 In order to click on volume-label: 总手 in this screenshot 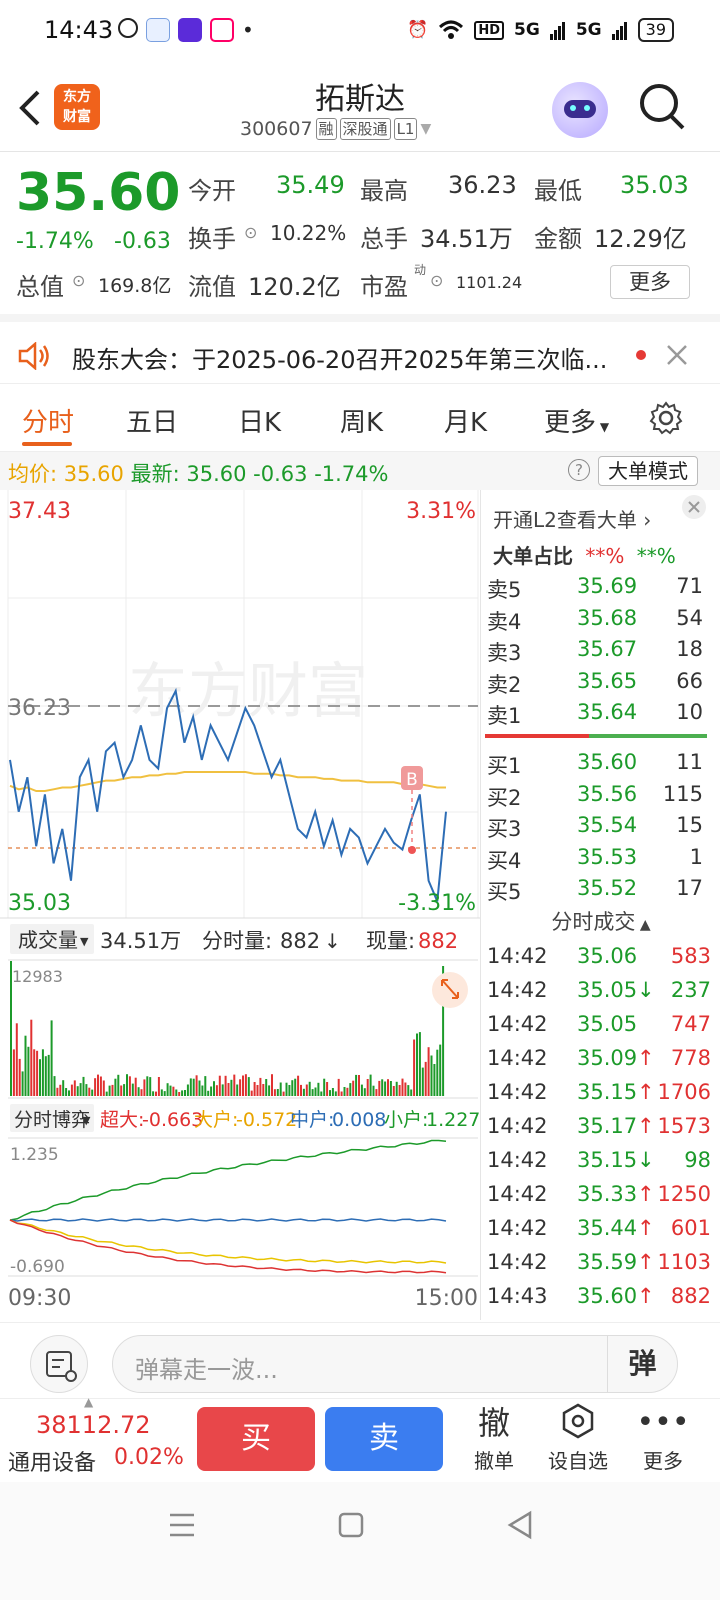, I will do `click(384, 239)`.